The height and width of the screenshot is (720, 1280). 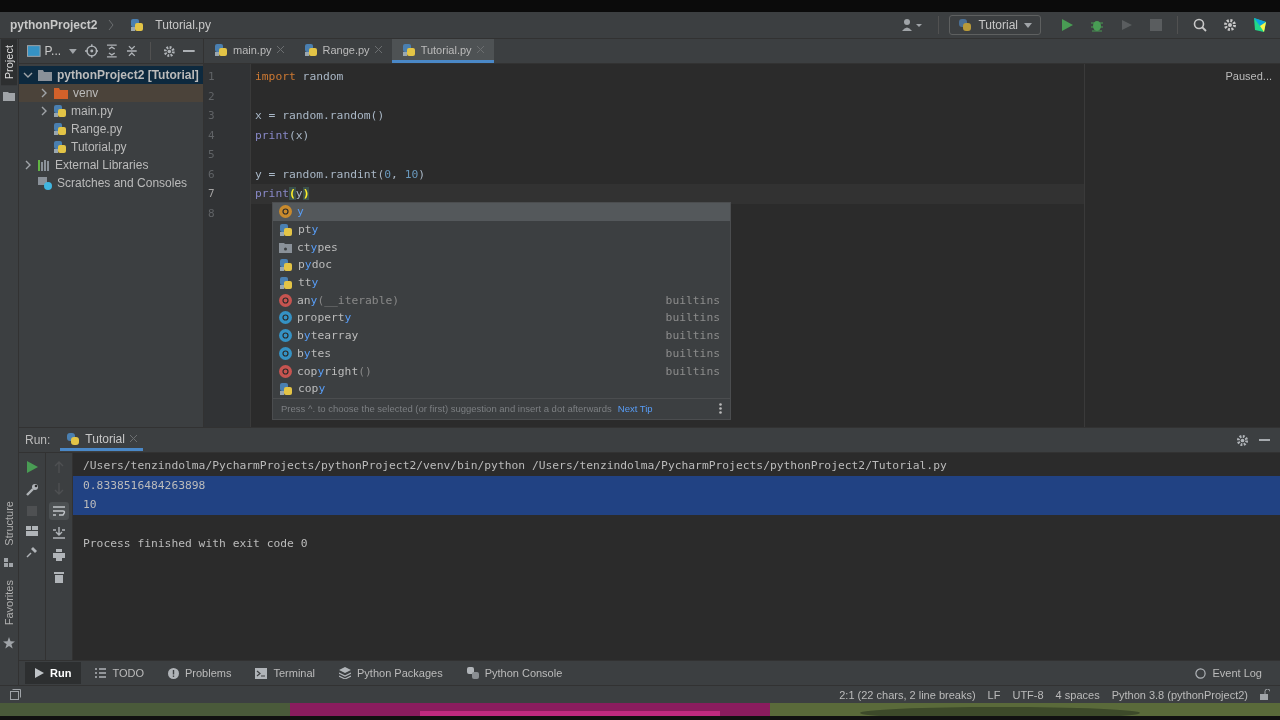 I want to click on editor-tab: main.py, so click(x=249, y=51).